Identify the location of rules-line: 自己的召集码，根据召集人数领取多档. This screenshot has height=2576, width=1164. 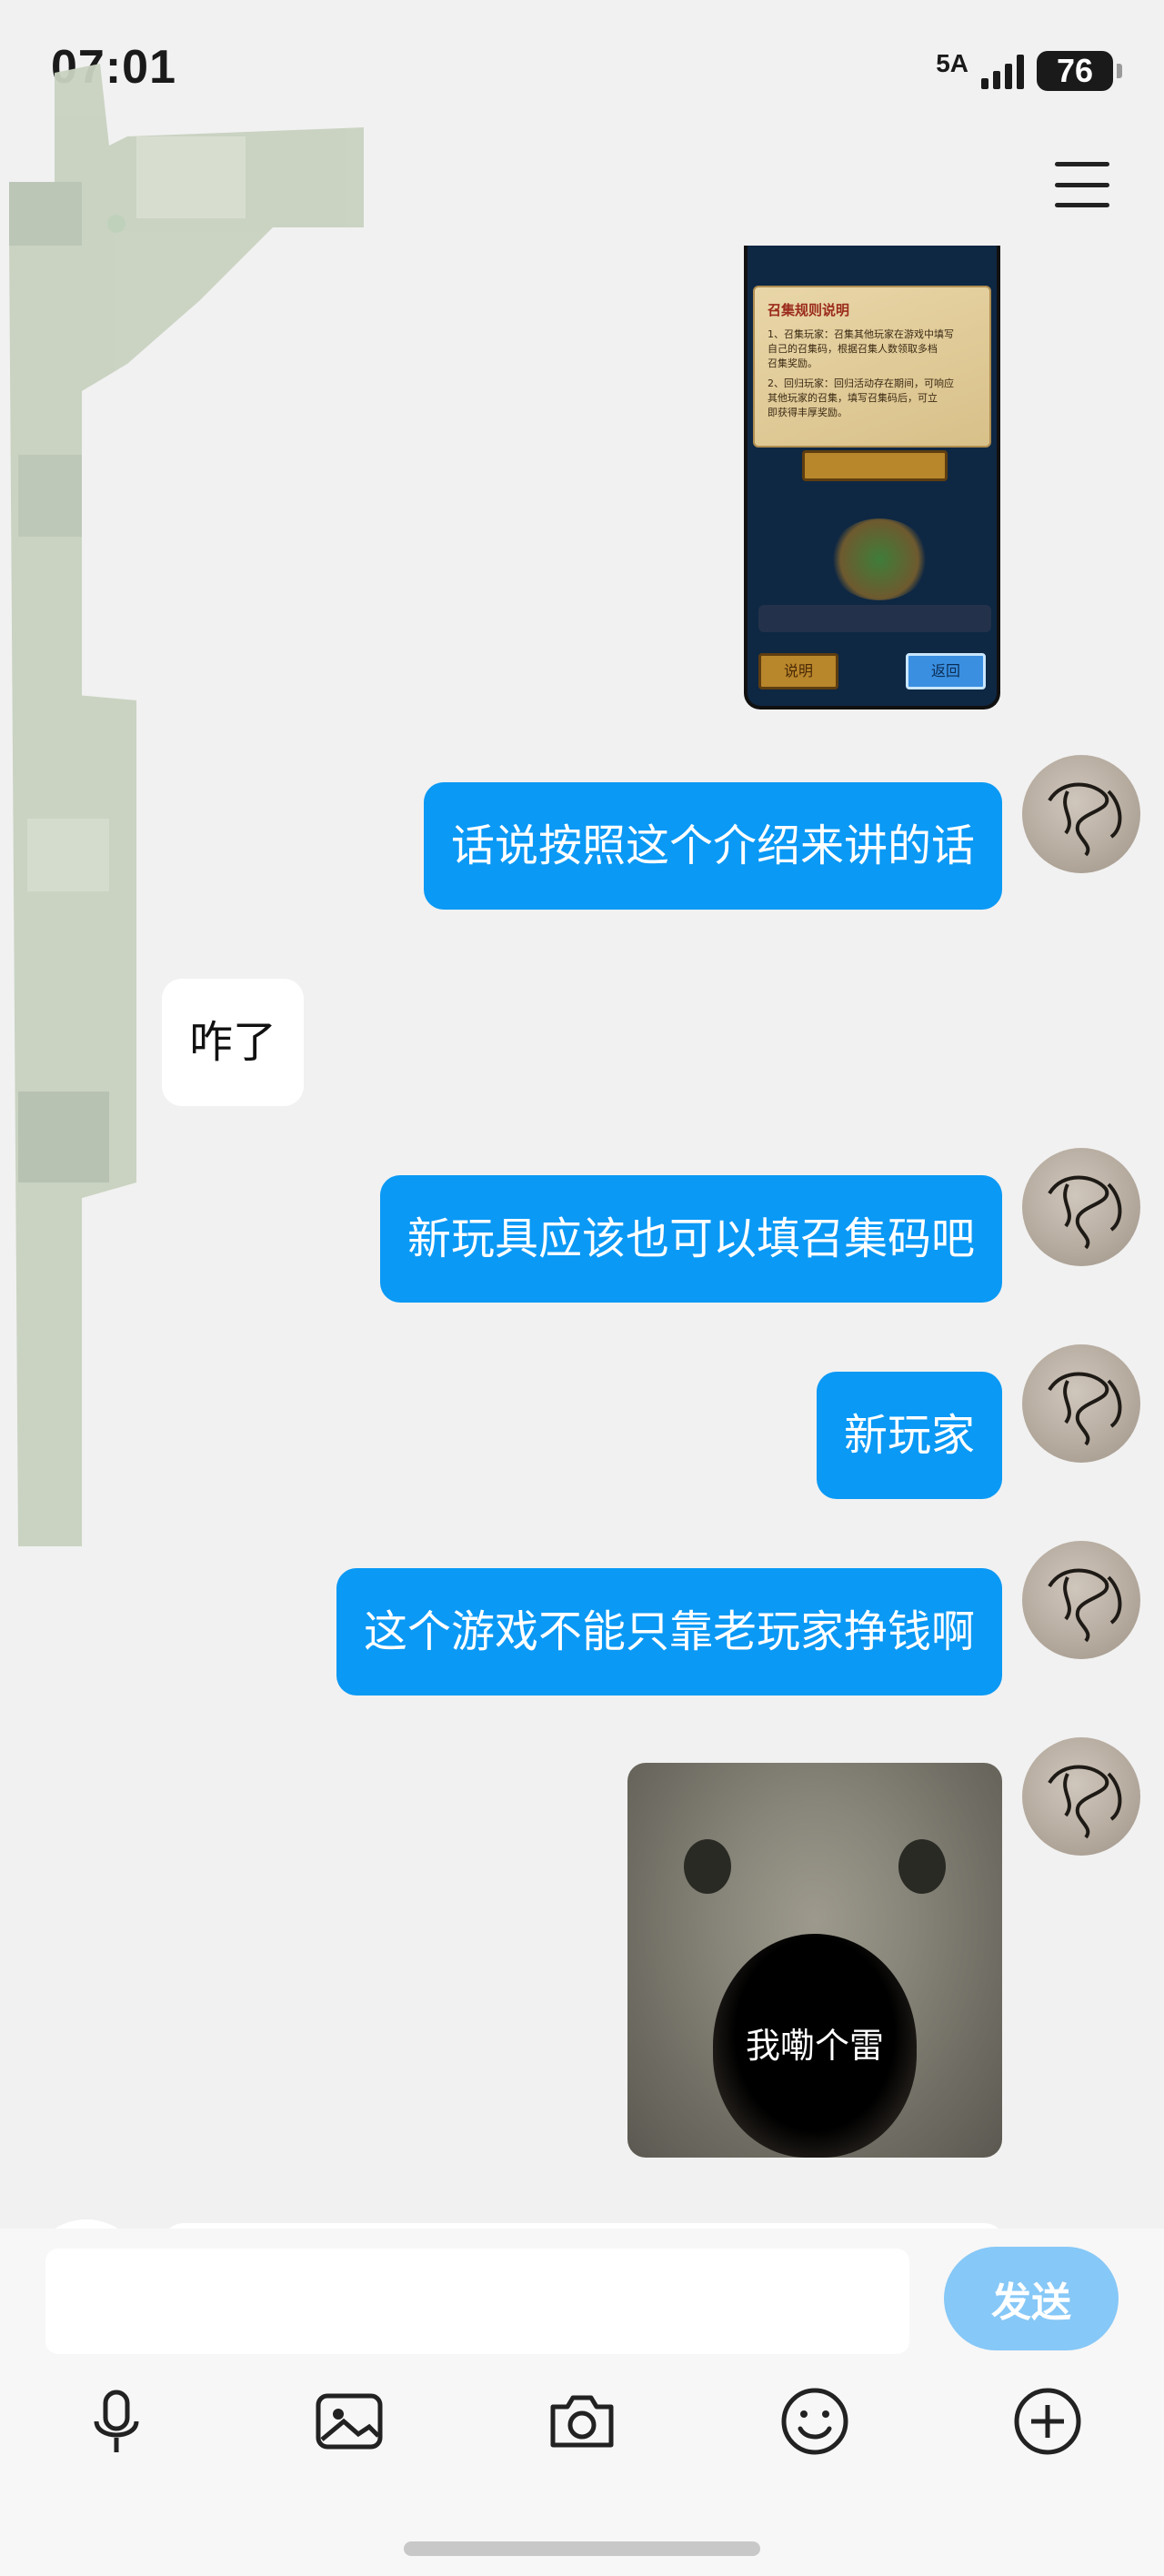
(853, 349).